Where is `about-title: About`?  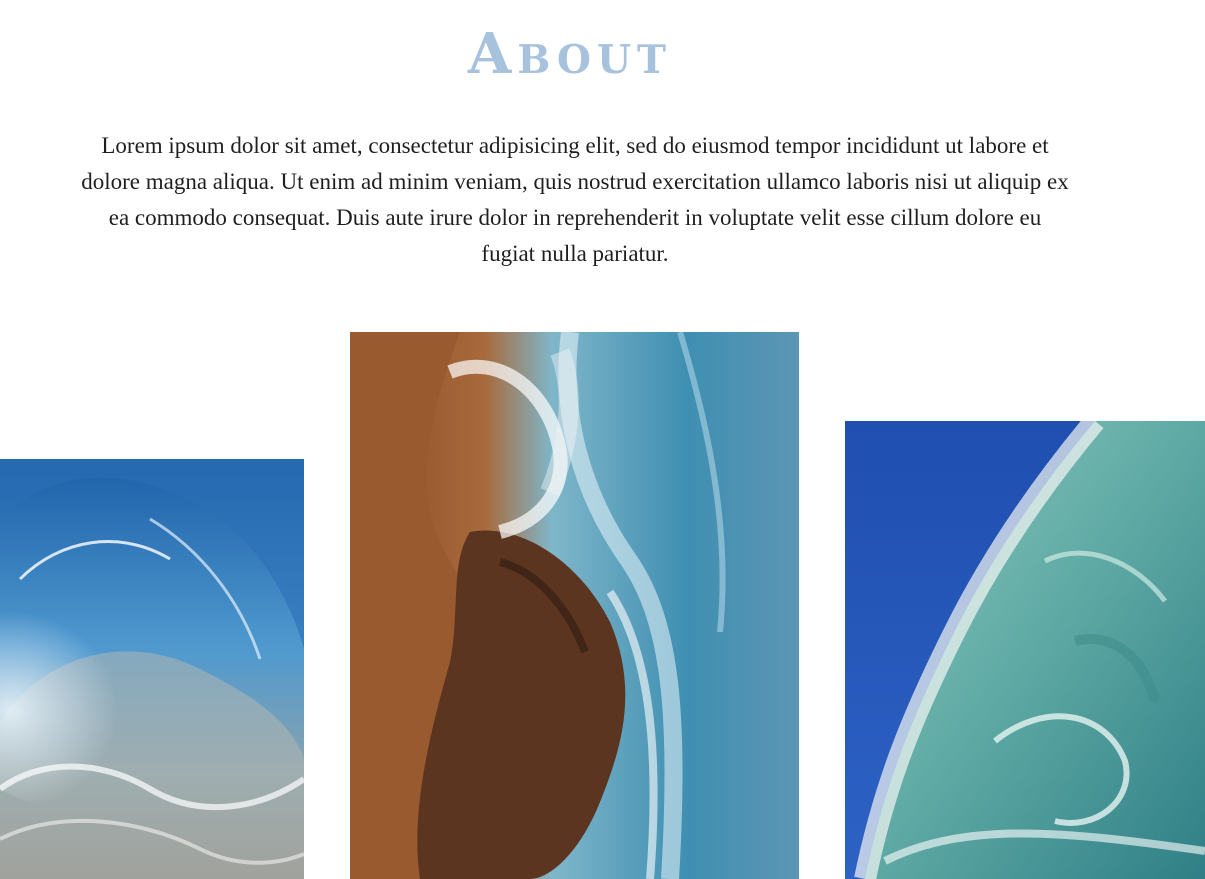 about-title: About is located at coordinates (570, 54).